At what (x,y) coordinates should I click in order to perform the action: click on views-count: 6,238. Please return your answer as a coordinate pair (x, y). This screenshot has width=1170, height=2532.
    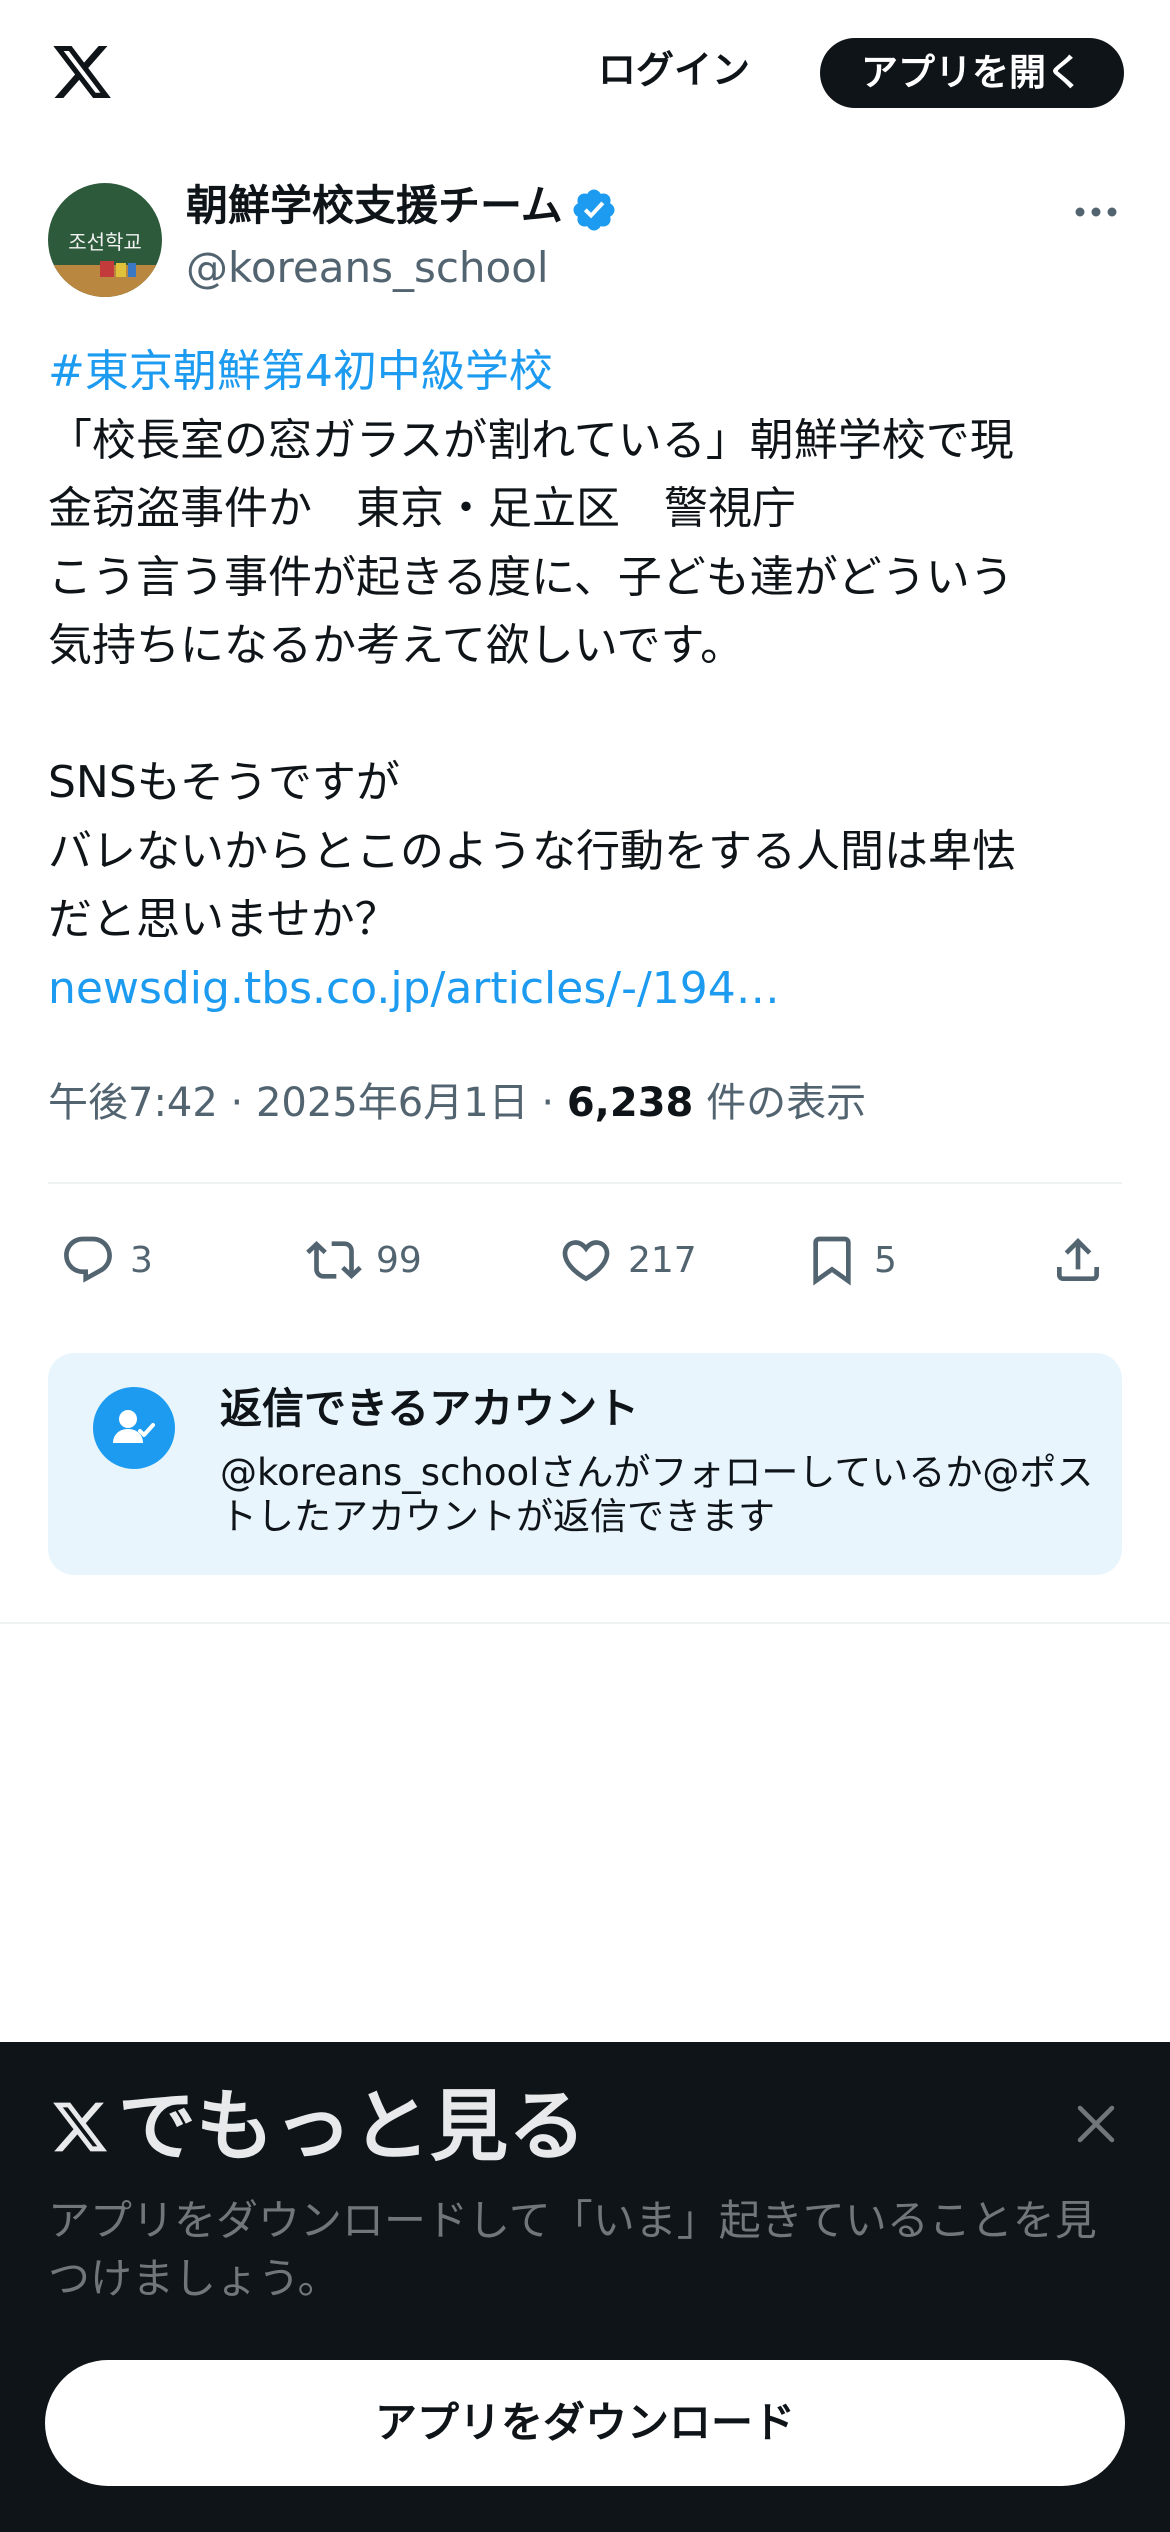
    Looking at the image, I should click on (630, 1103).